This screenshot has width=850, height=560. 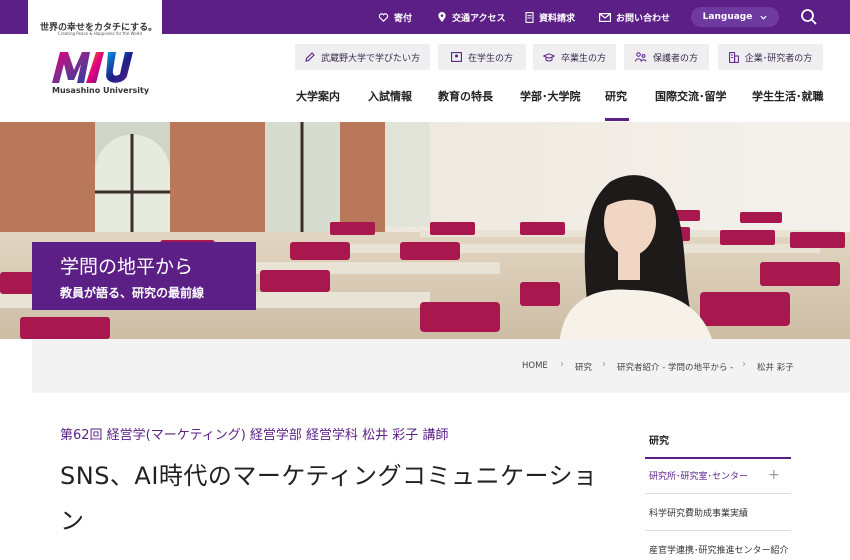 I want to click on contact-label: お問い合わせ, so click(x=643, y=18).